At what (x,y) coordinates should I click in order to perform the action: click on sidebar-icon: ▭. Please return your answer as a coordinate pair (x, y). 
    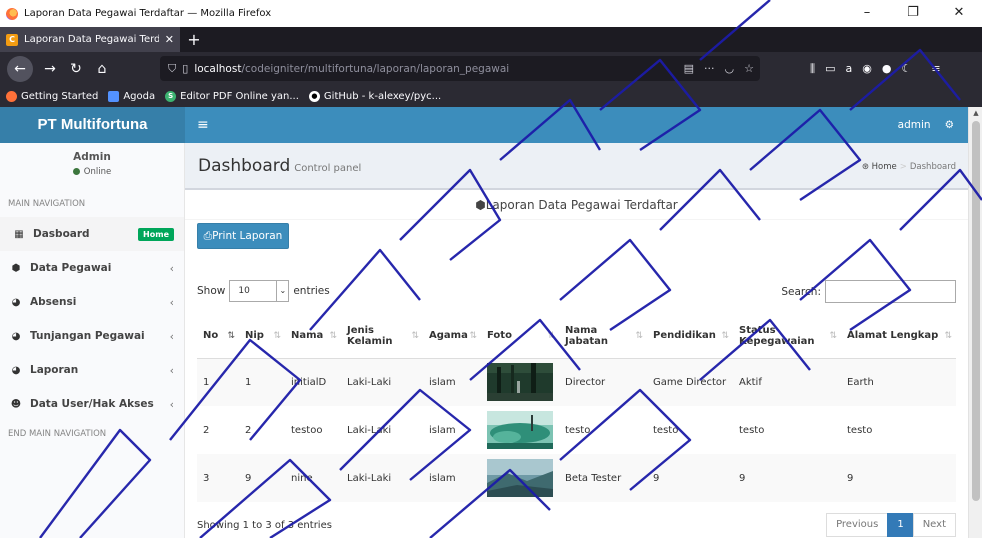
    Looking at the image, I should click on (830, 68).